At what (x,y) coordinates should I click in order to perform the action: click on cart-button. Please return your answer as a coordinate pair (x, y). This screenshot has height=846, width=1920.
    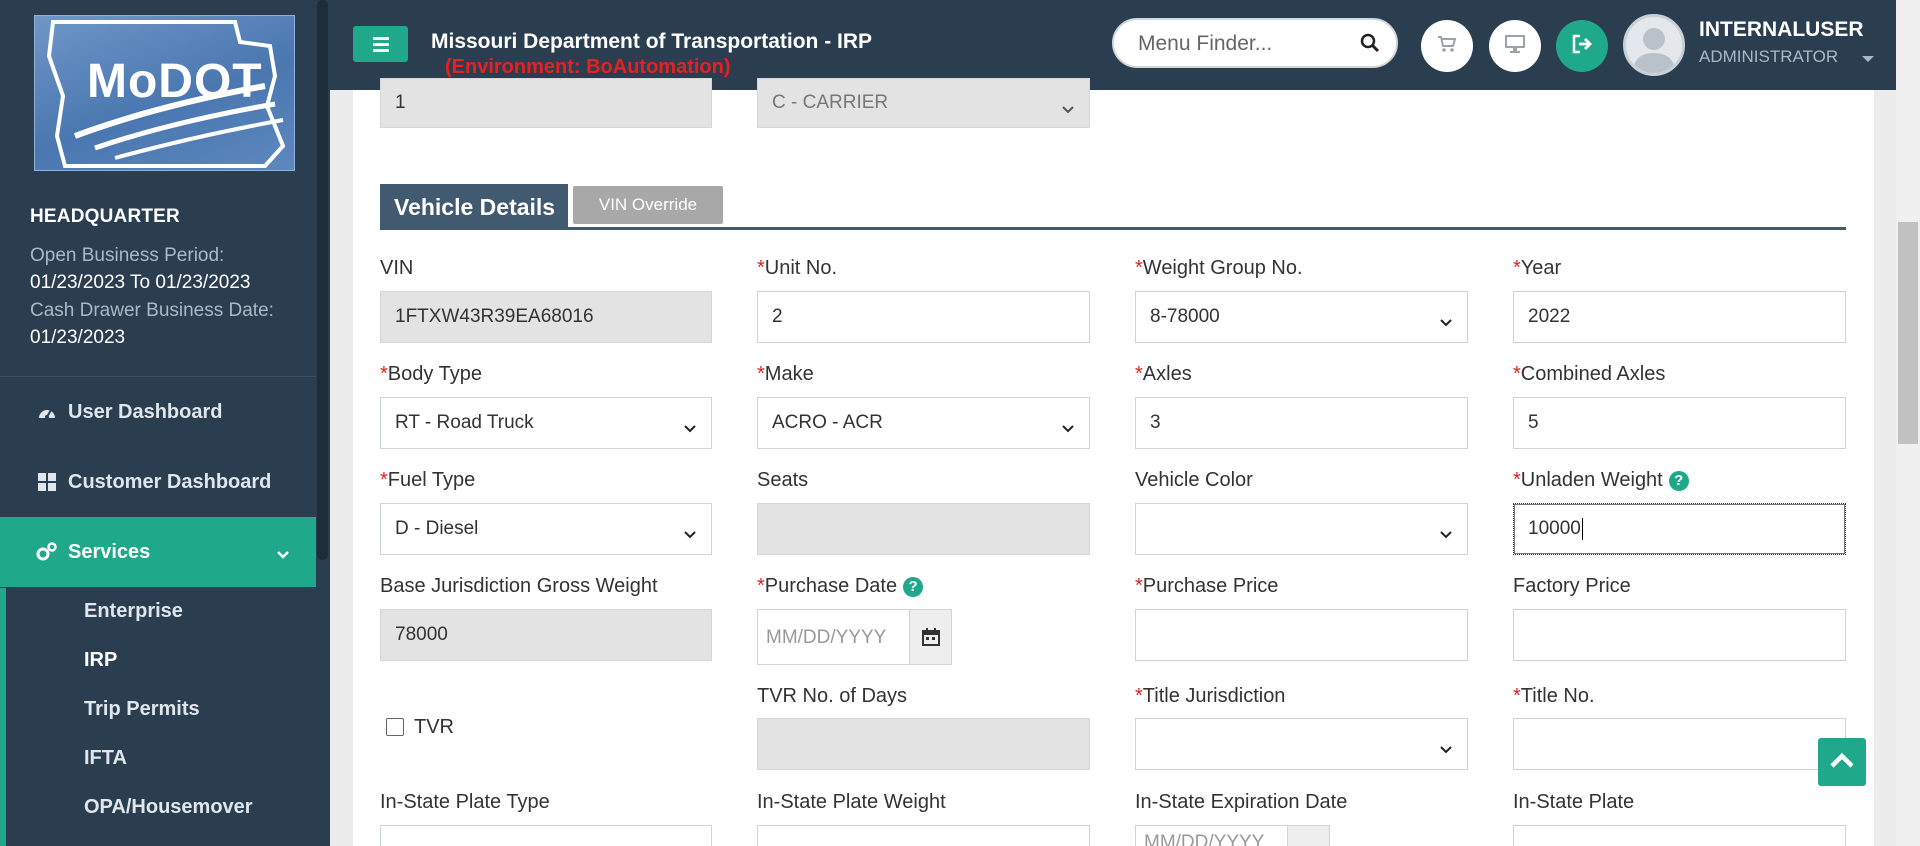
    Looking at the image, I should click on (1447, 46).